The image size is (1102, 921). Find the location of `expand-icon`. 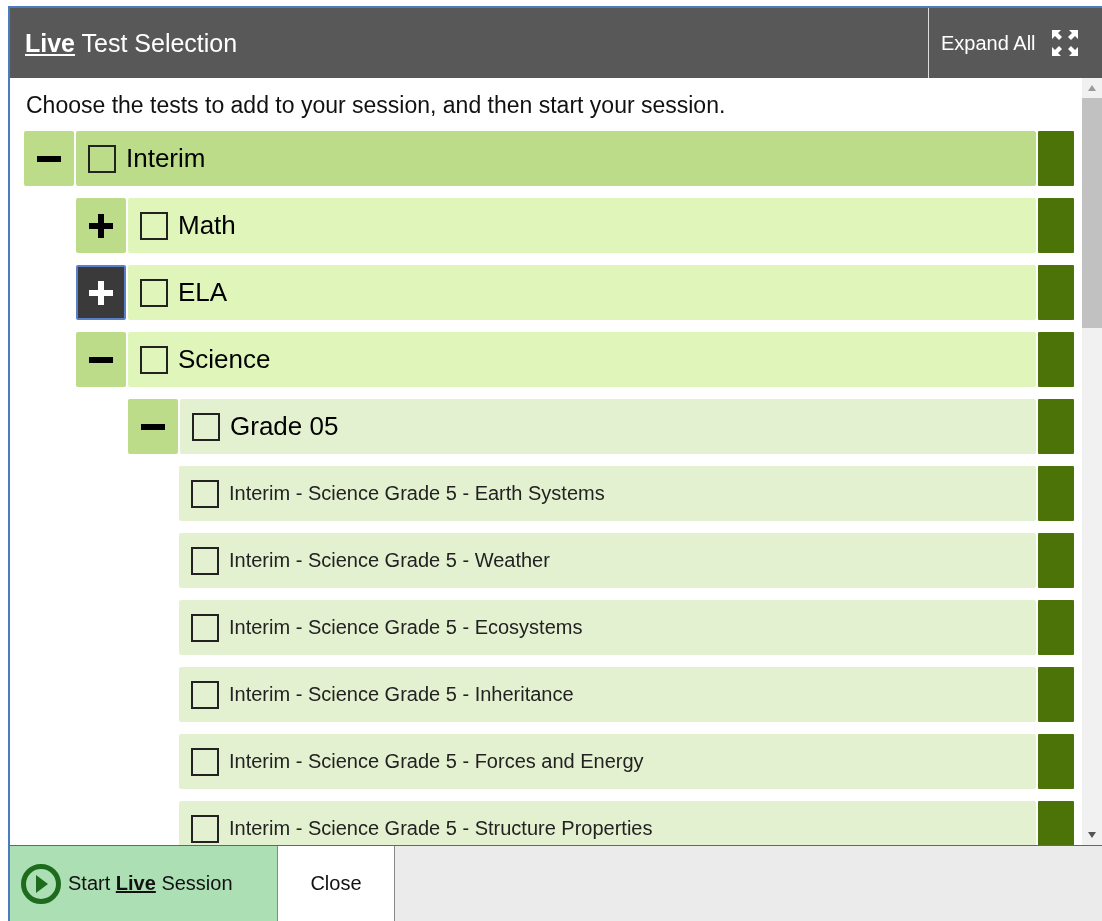

expand-icon is located at coordinates (1064, 43).